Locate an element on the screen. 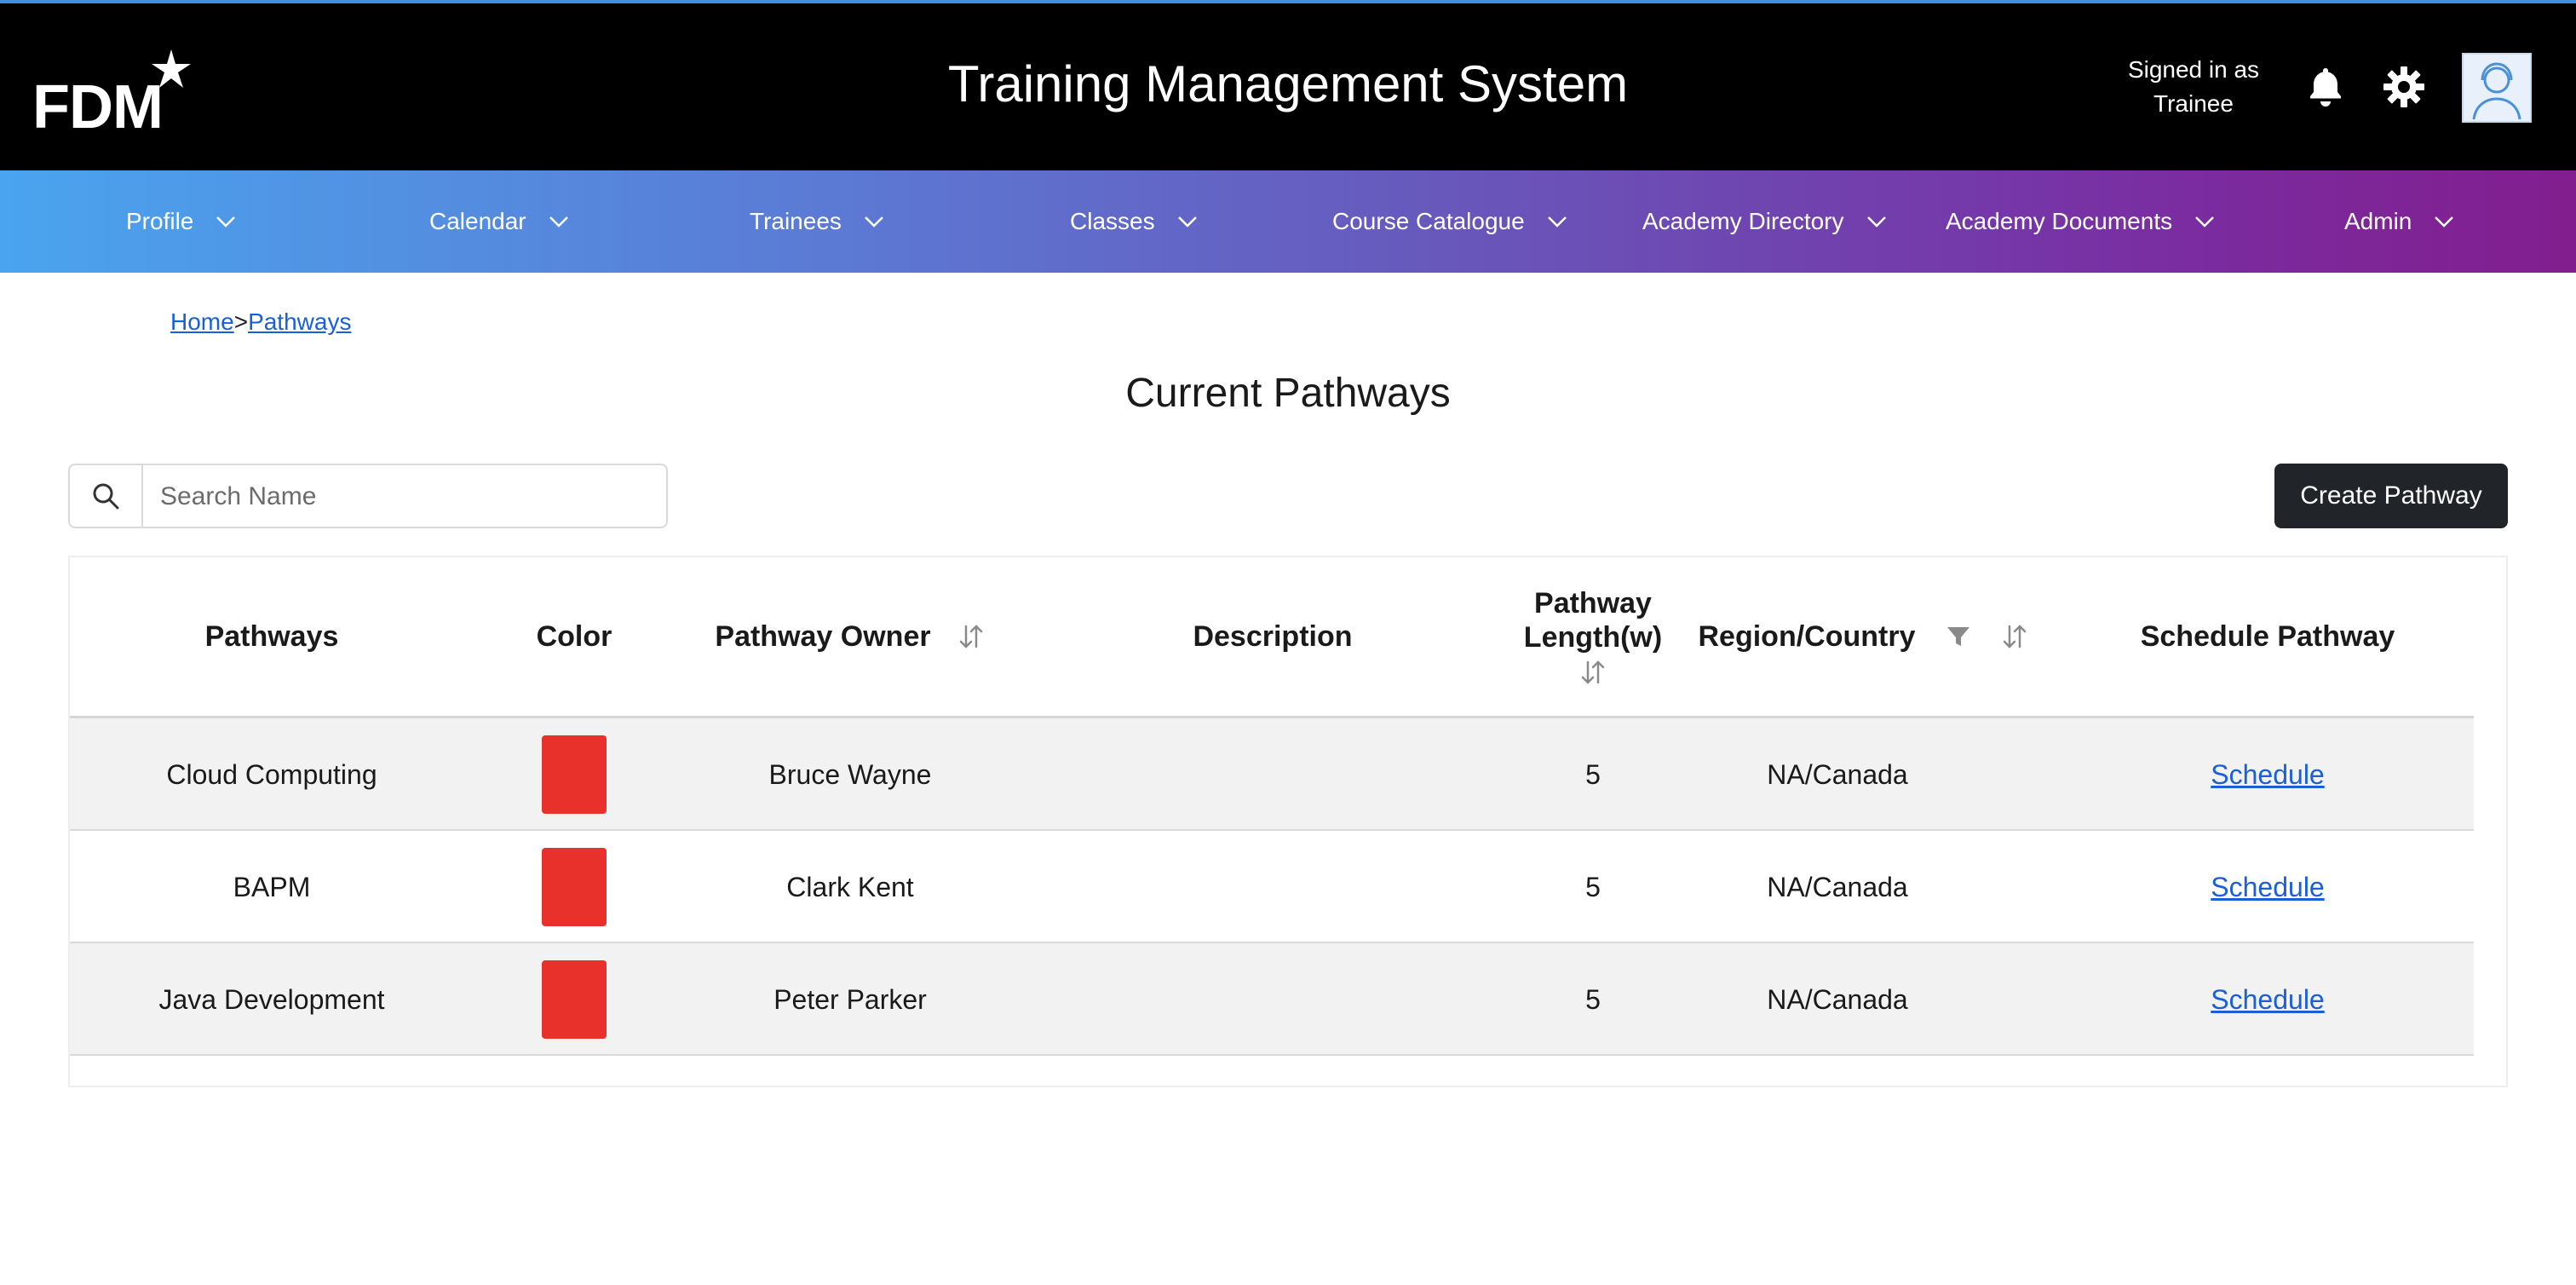 This screenshot has height=1285, width=2576. nav-profile: Profile is located at coordinates (181, 222).